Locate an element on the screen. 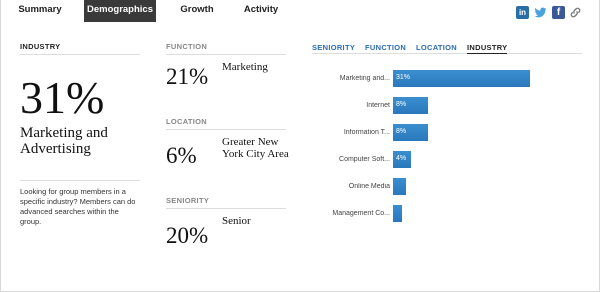 The height and width of the screenshot is (292, 600). bar: 4% is located at coordinates (402, 159).